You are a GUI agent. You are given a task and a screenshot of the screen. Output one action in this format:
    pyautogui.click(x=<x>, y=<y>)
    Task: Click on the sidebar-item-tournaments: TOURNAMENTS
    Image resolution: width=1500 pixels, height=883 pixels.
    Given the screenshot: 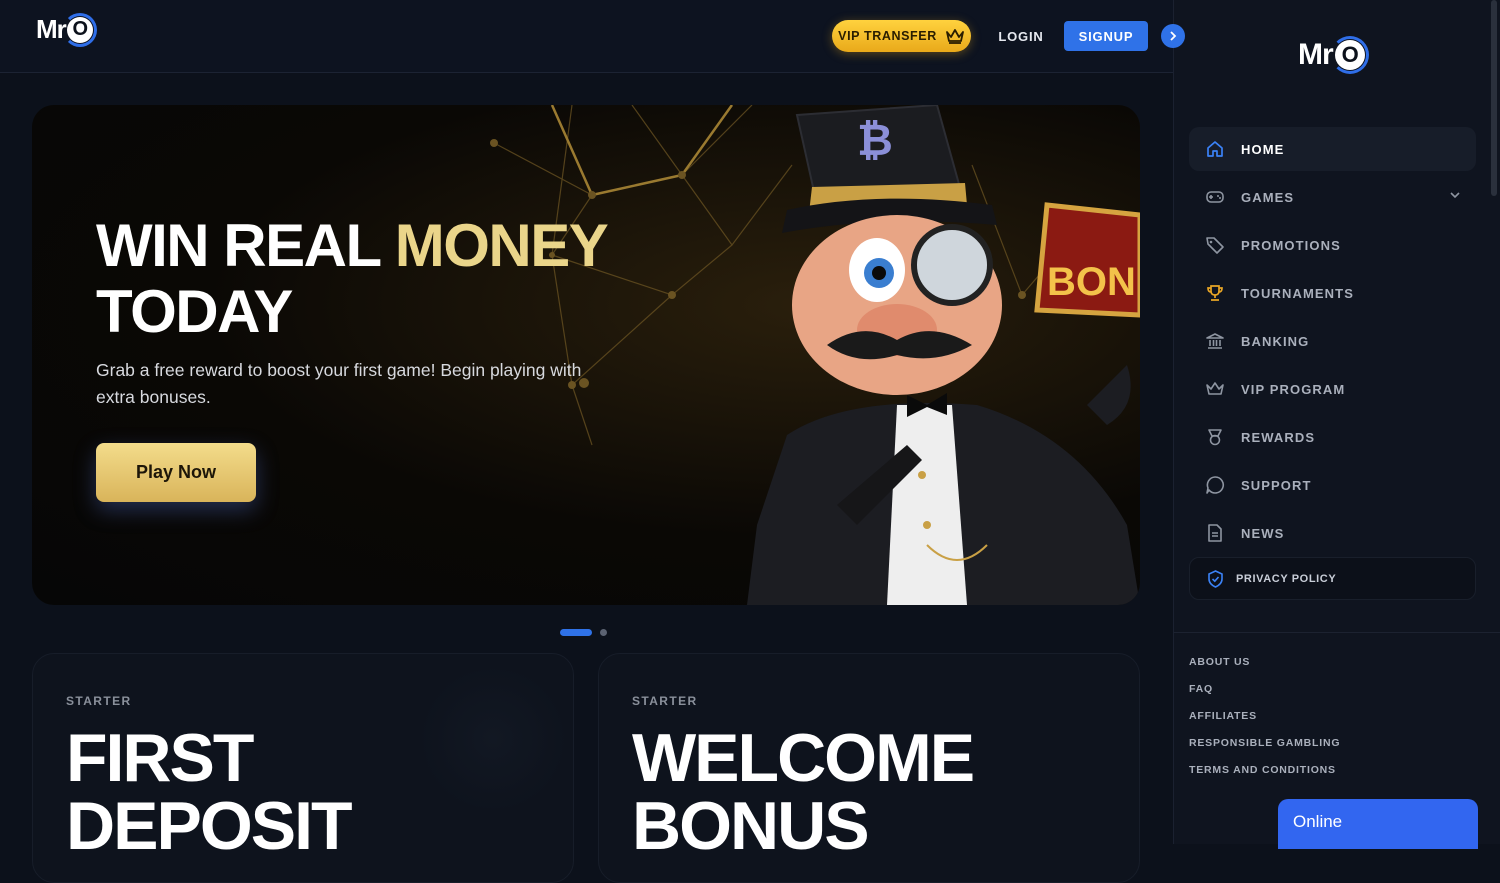 What is the action you would take?
    pyautogui.click(x=1332, y=293)
    